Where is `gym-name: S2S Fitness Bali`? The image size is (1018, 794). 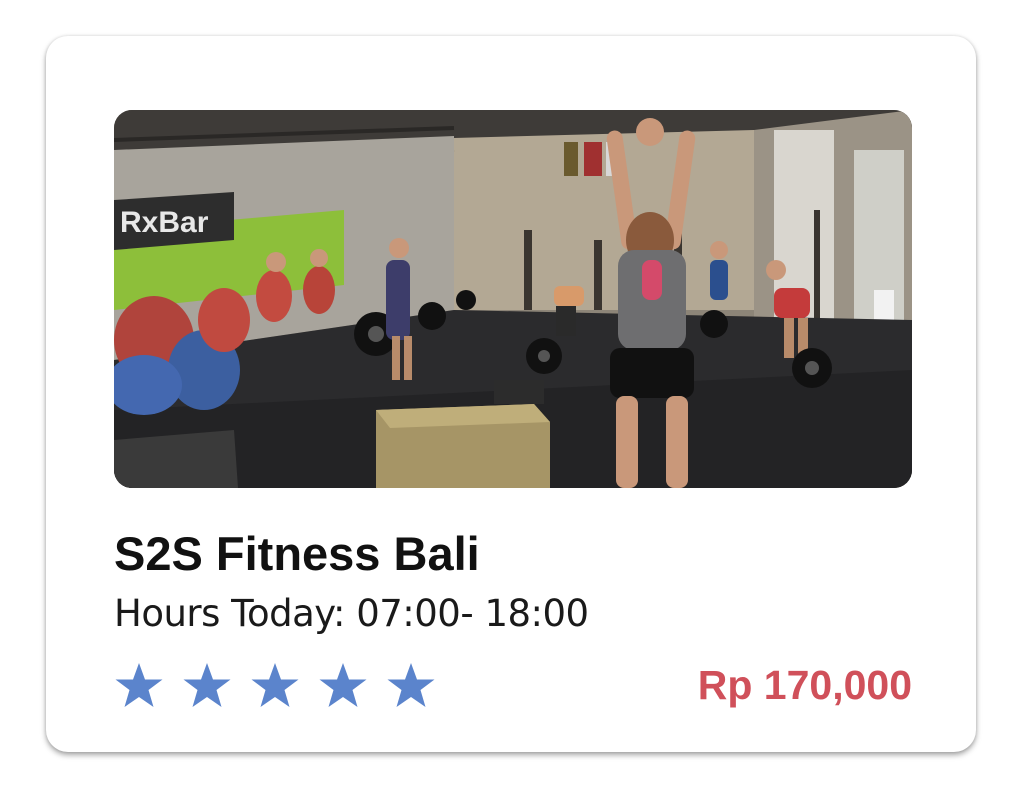
gym-name: S2S Fitness Bali is located at coordinates (297, 553).